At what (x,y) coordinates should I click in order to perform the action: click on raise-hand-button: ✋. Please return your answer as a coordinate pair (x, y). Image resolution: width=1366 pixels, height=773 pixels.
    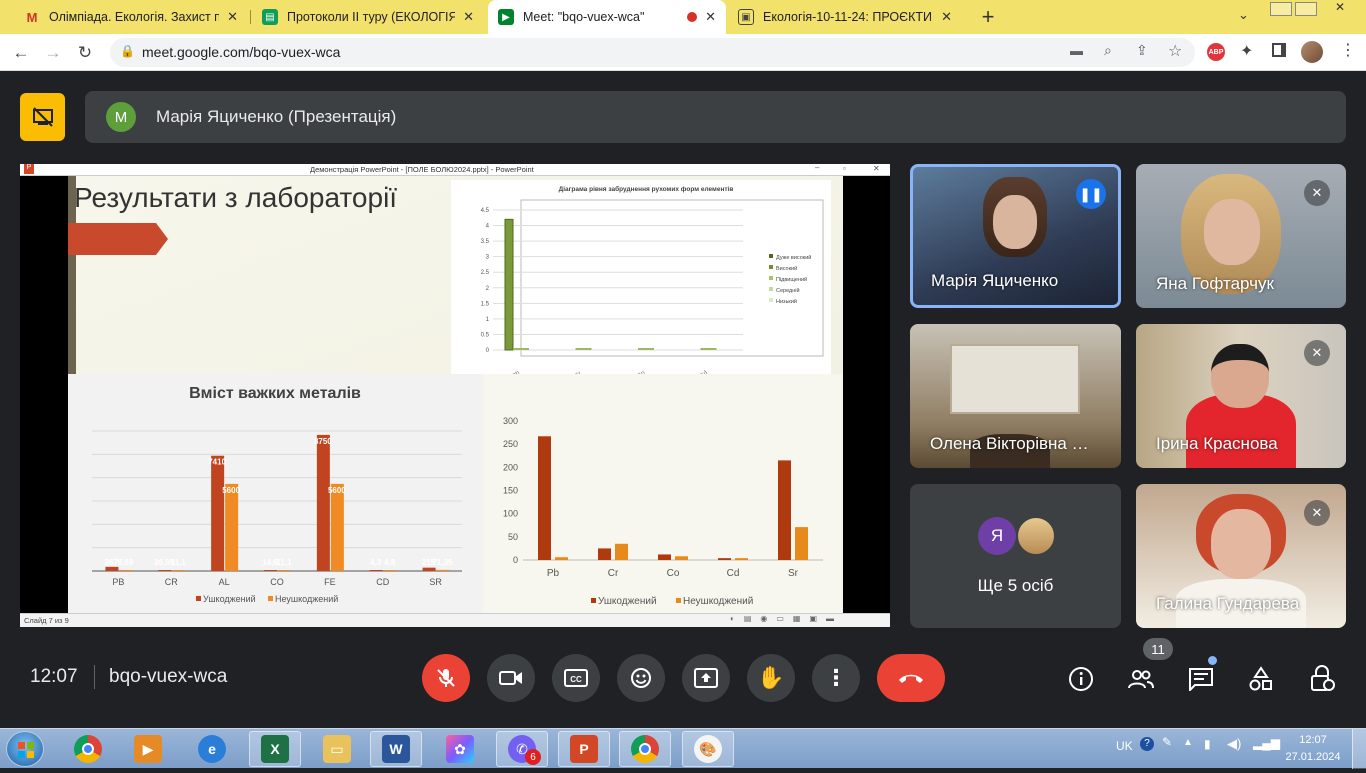
    Looking at the image, I should click on (771, 678).